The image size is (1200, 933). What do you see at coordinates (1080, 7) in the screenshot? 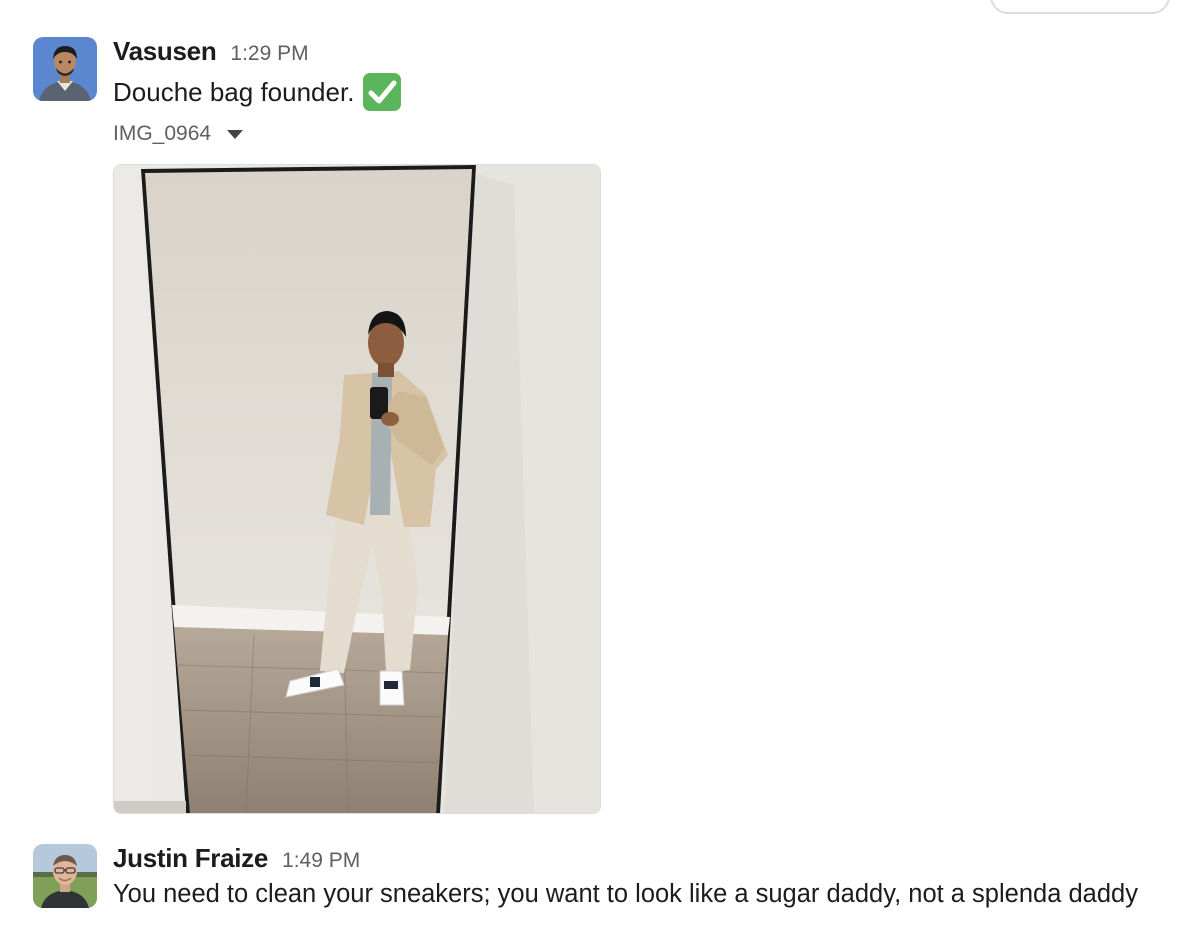
I see `top-pill-button` at bounding box center [1080, 7].